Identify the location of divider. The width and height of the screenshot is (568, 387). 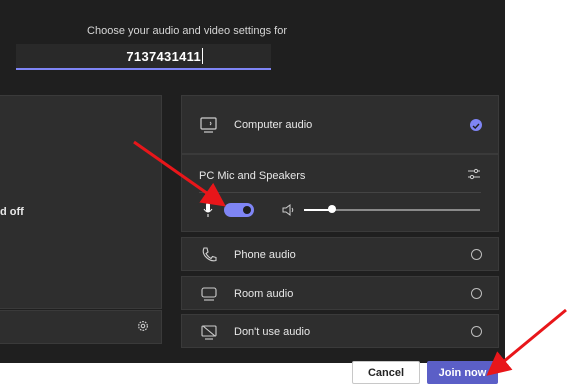
(340, 192).